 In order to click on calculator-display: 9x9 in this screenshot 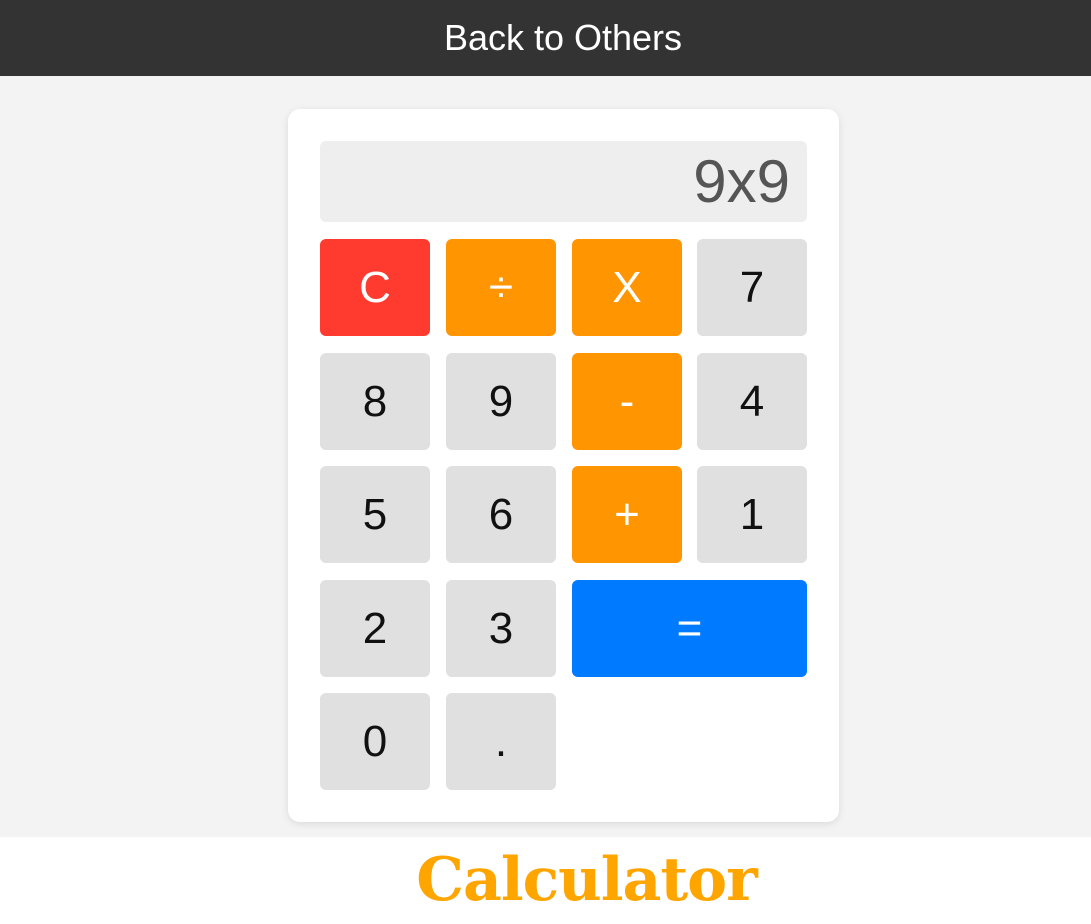, I will do `click(563, 181)`.